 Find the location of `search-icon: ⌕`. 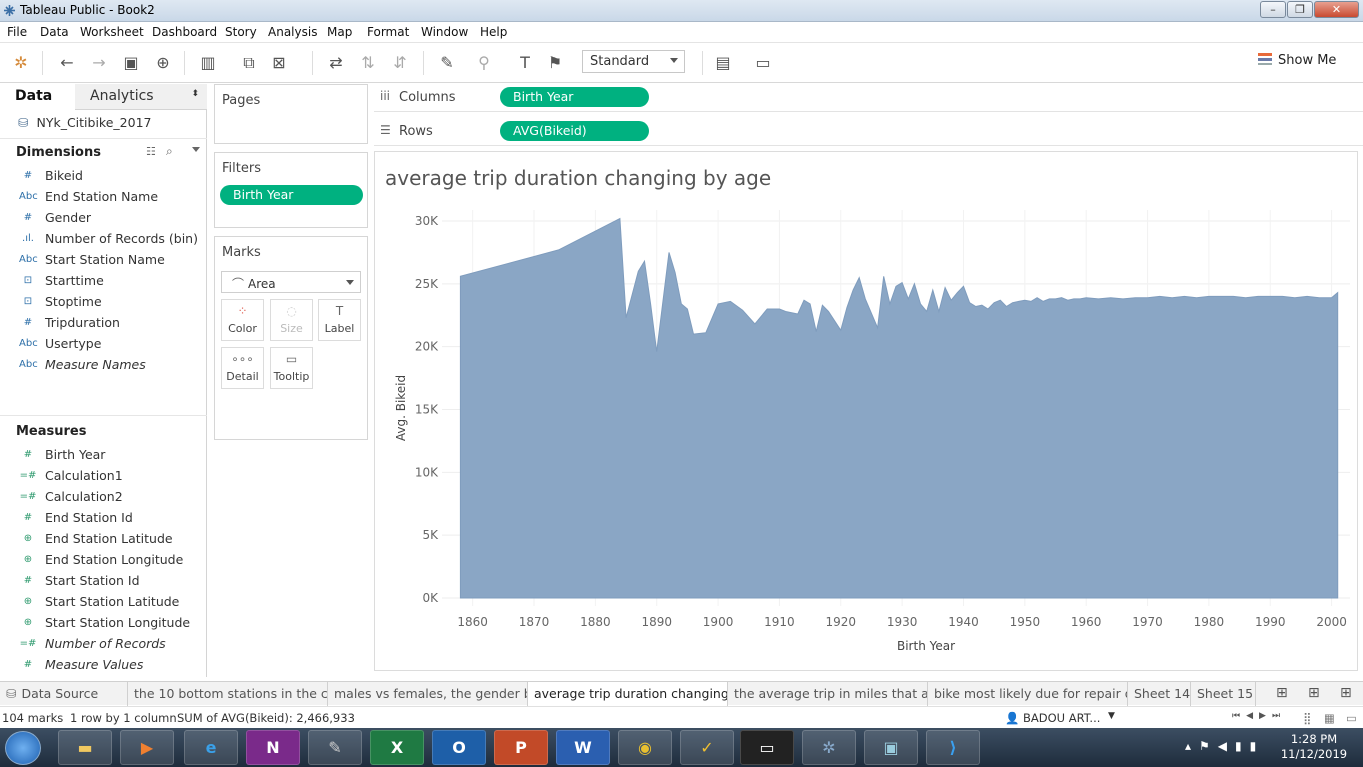

search-icon: ⌕ is located at coordinates (169, 151).